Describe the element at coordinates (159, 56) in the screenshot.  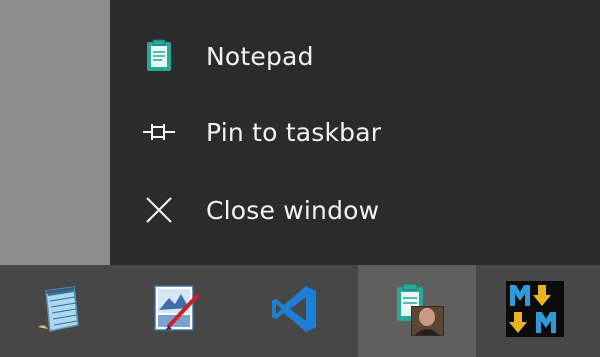
I see `notepad-icon` at that location.